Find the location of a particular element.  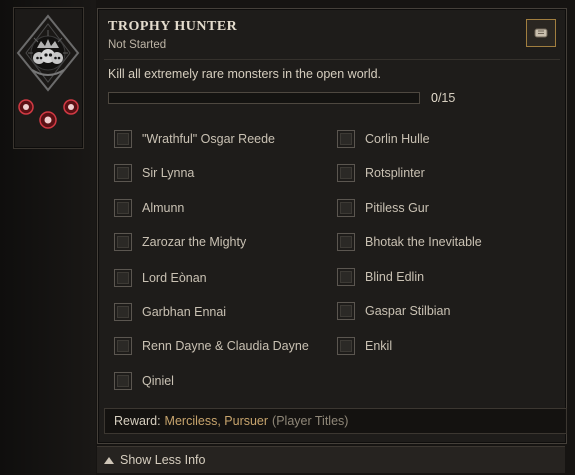

checklist-item-label: Enkil is located at coordinates (379, 346).